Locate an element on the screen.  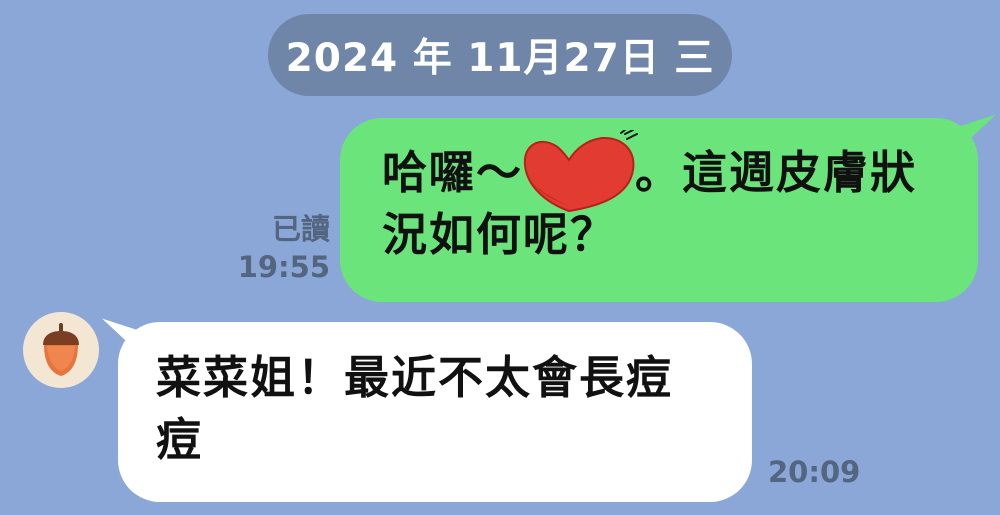
date-separator-label: 2024 年 11月27日 三 is located at coordinates (500, 58).